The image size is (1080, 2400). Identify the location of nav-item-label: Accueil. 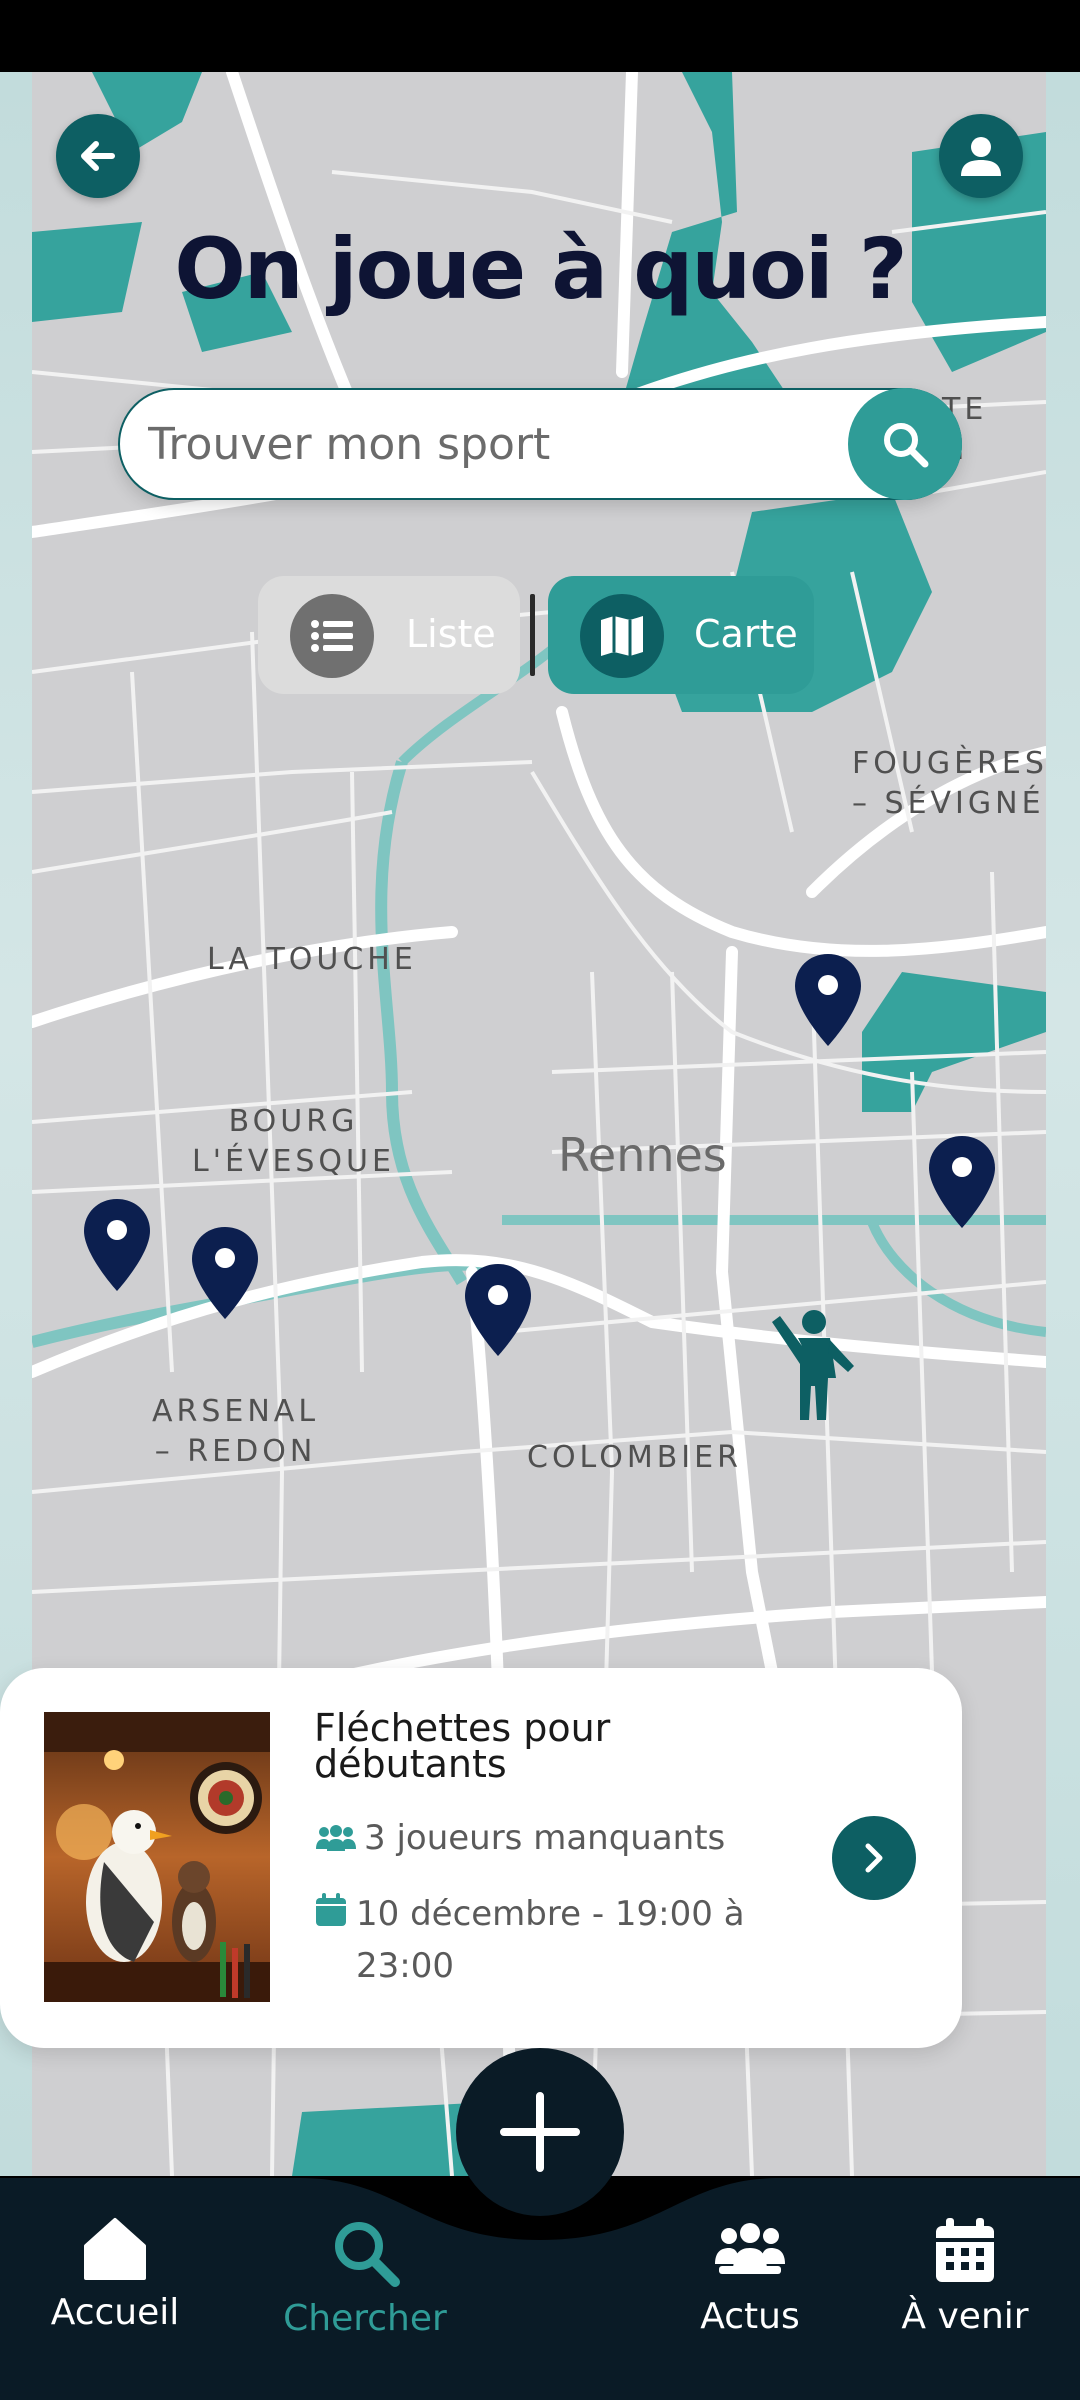
(115, 2312).